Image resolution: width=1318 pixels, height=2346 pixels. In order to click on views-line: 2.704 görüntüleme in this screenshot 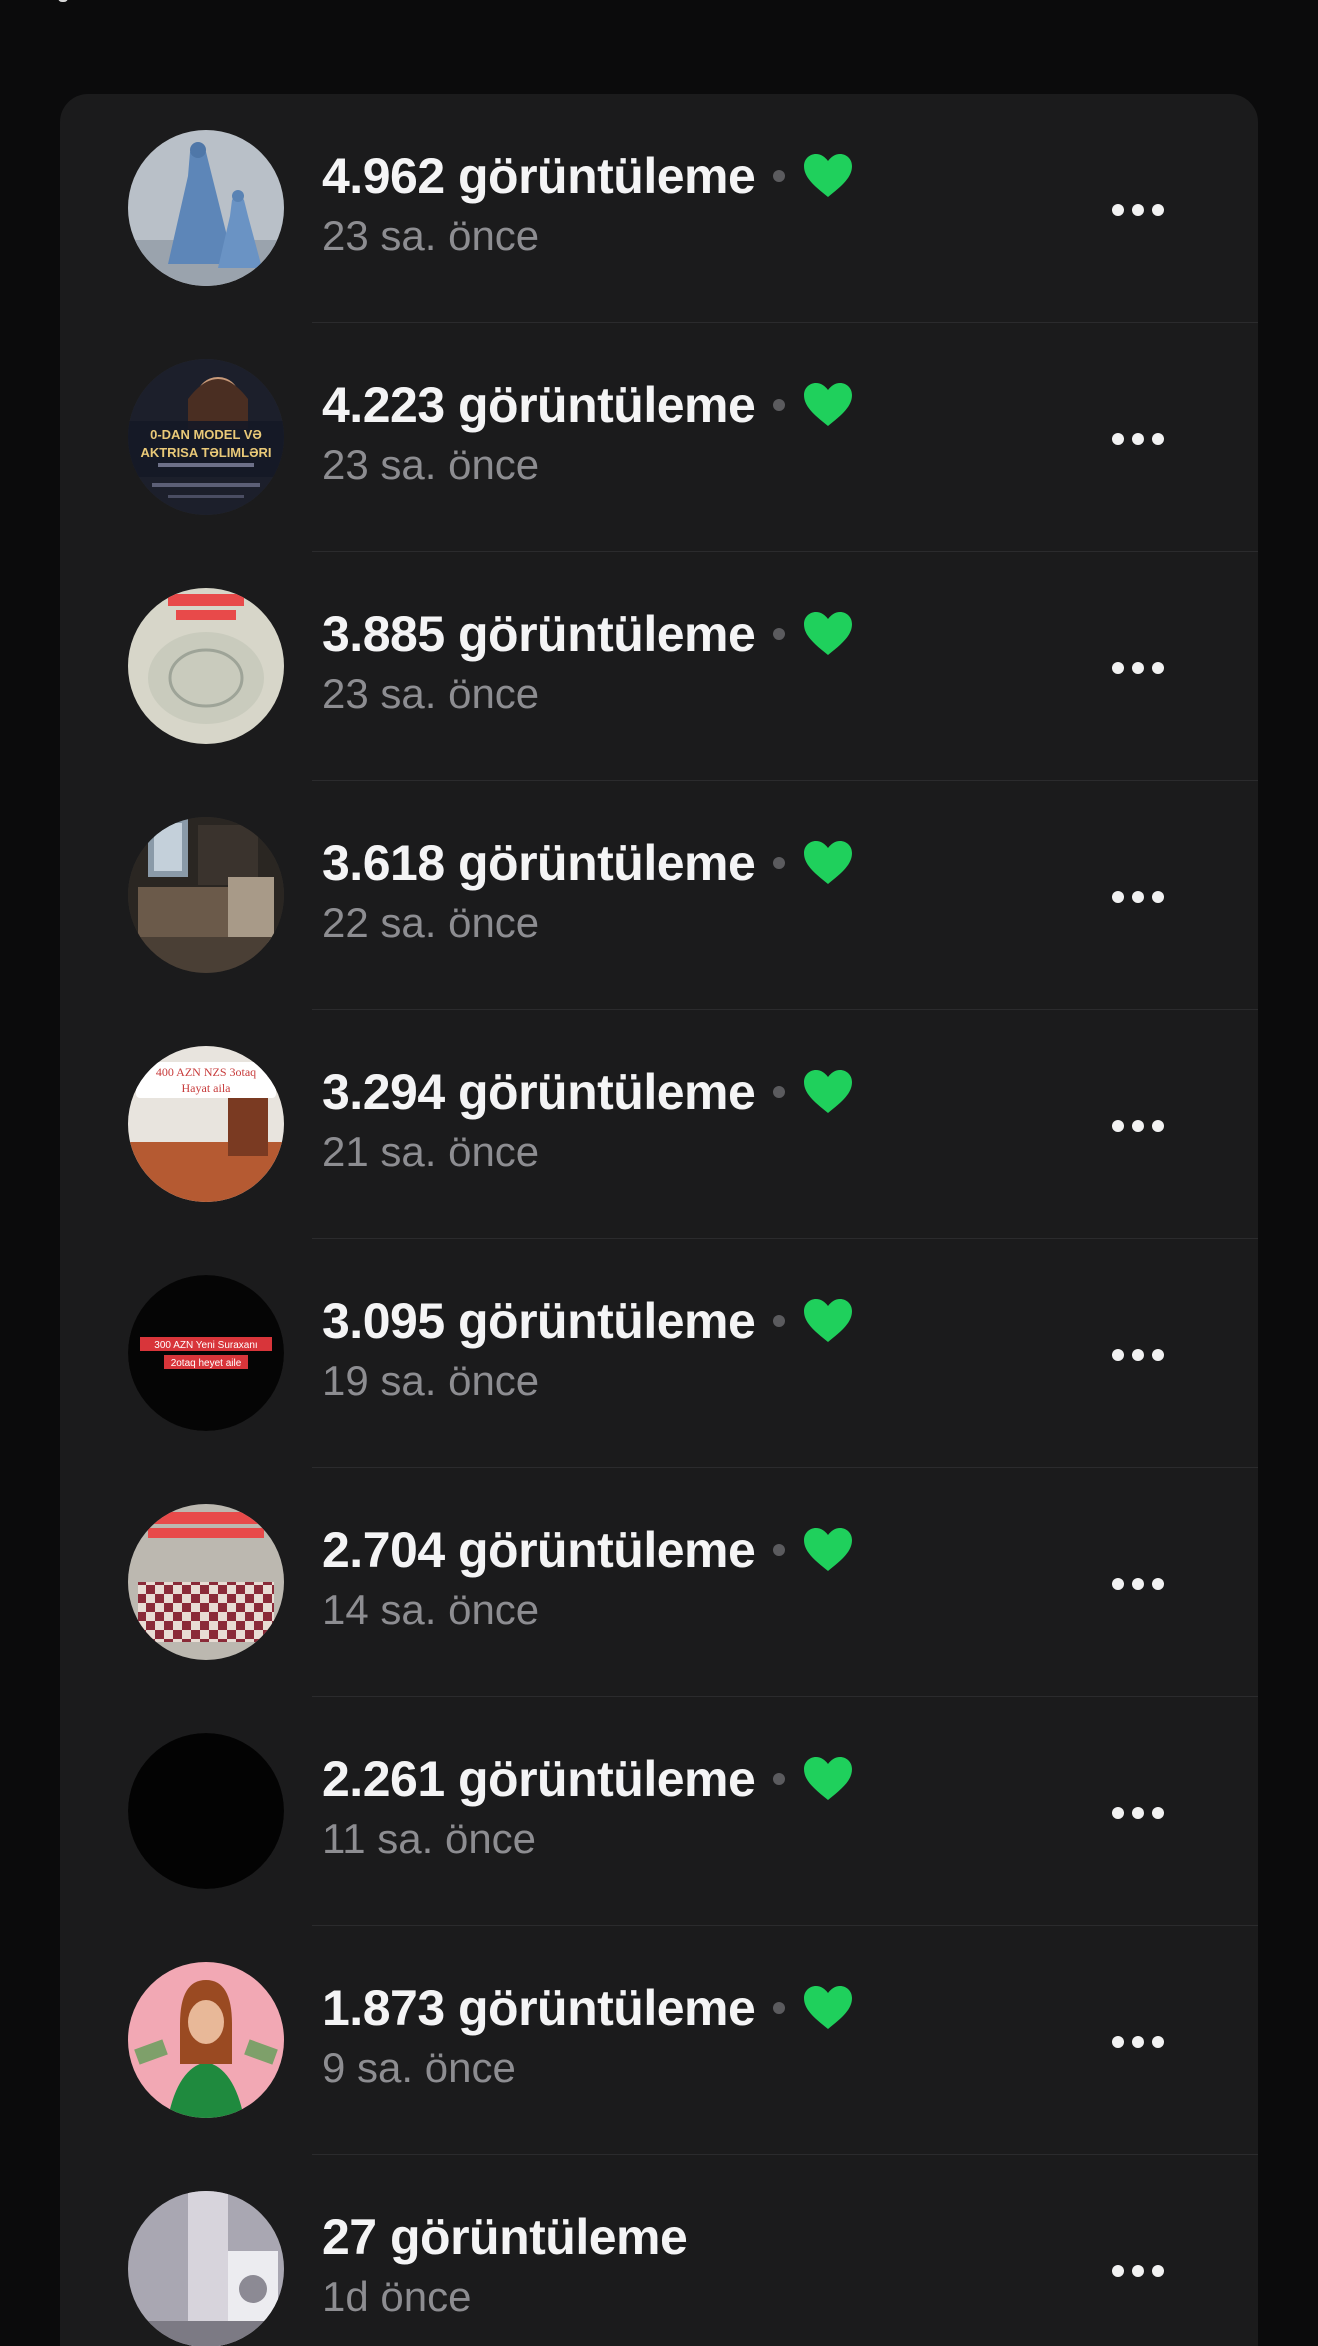, I will do `click(587, 1550)`.